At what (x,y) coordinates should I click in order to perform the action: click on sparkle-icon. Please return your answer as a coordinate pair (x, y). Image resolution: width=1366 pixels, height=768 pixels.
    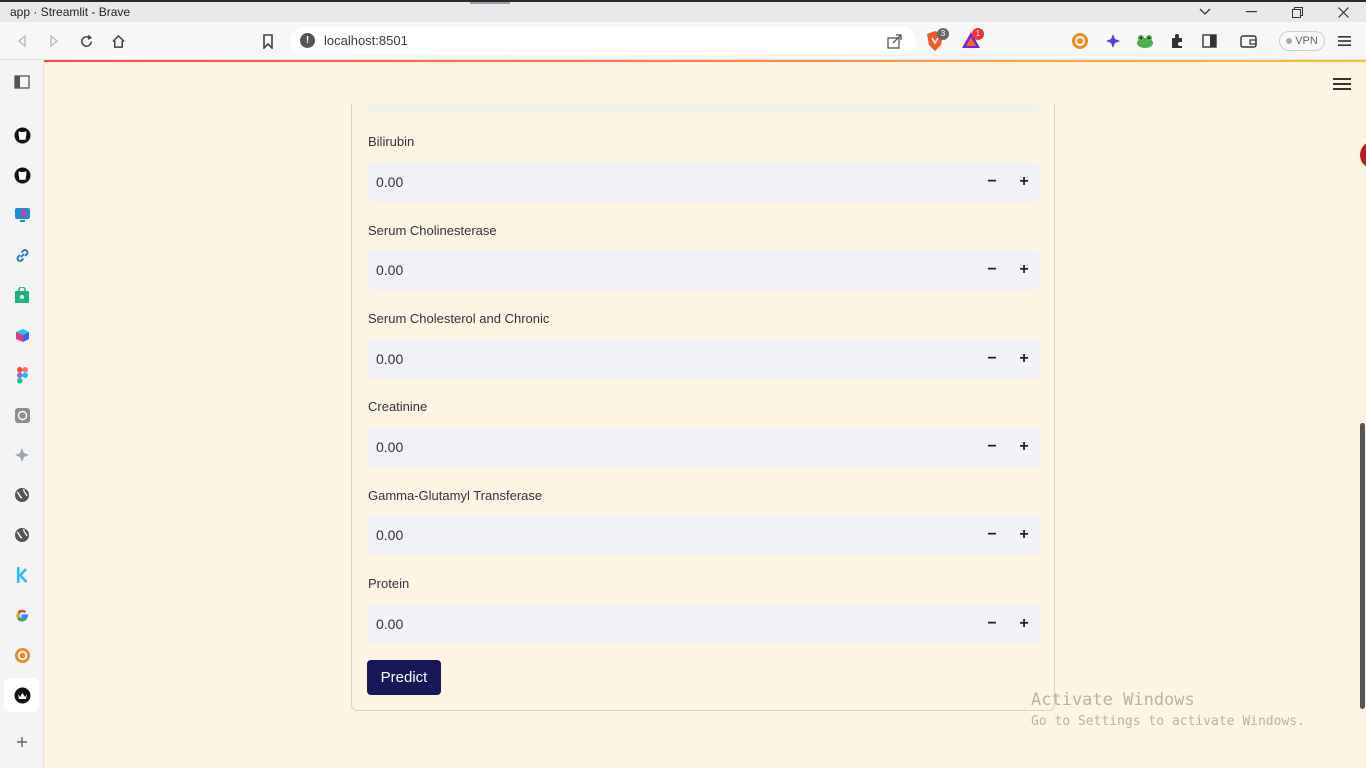
    Looking at the image, I should click on (22, 455).